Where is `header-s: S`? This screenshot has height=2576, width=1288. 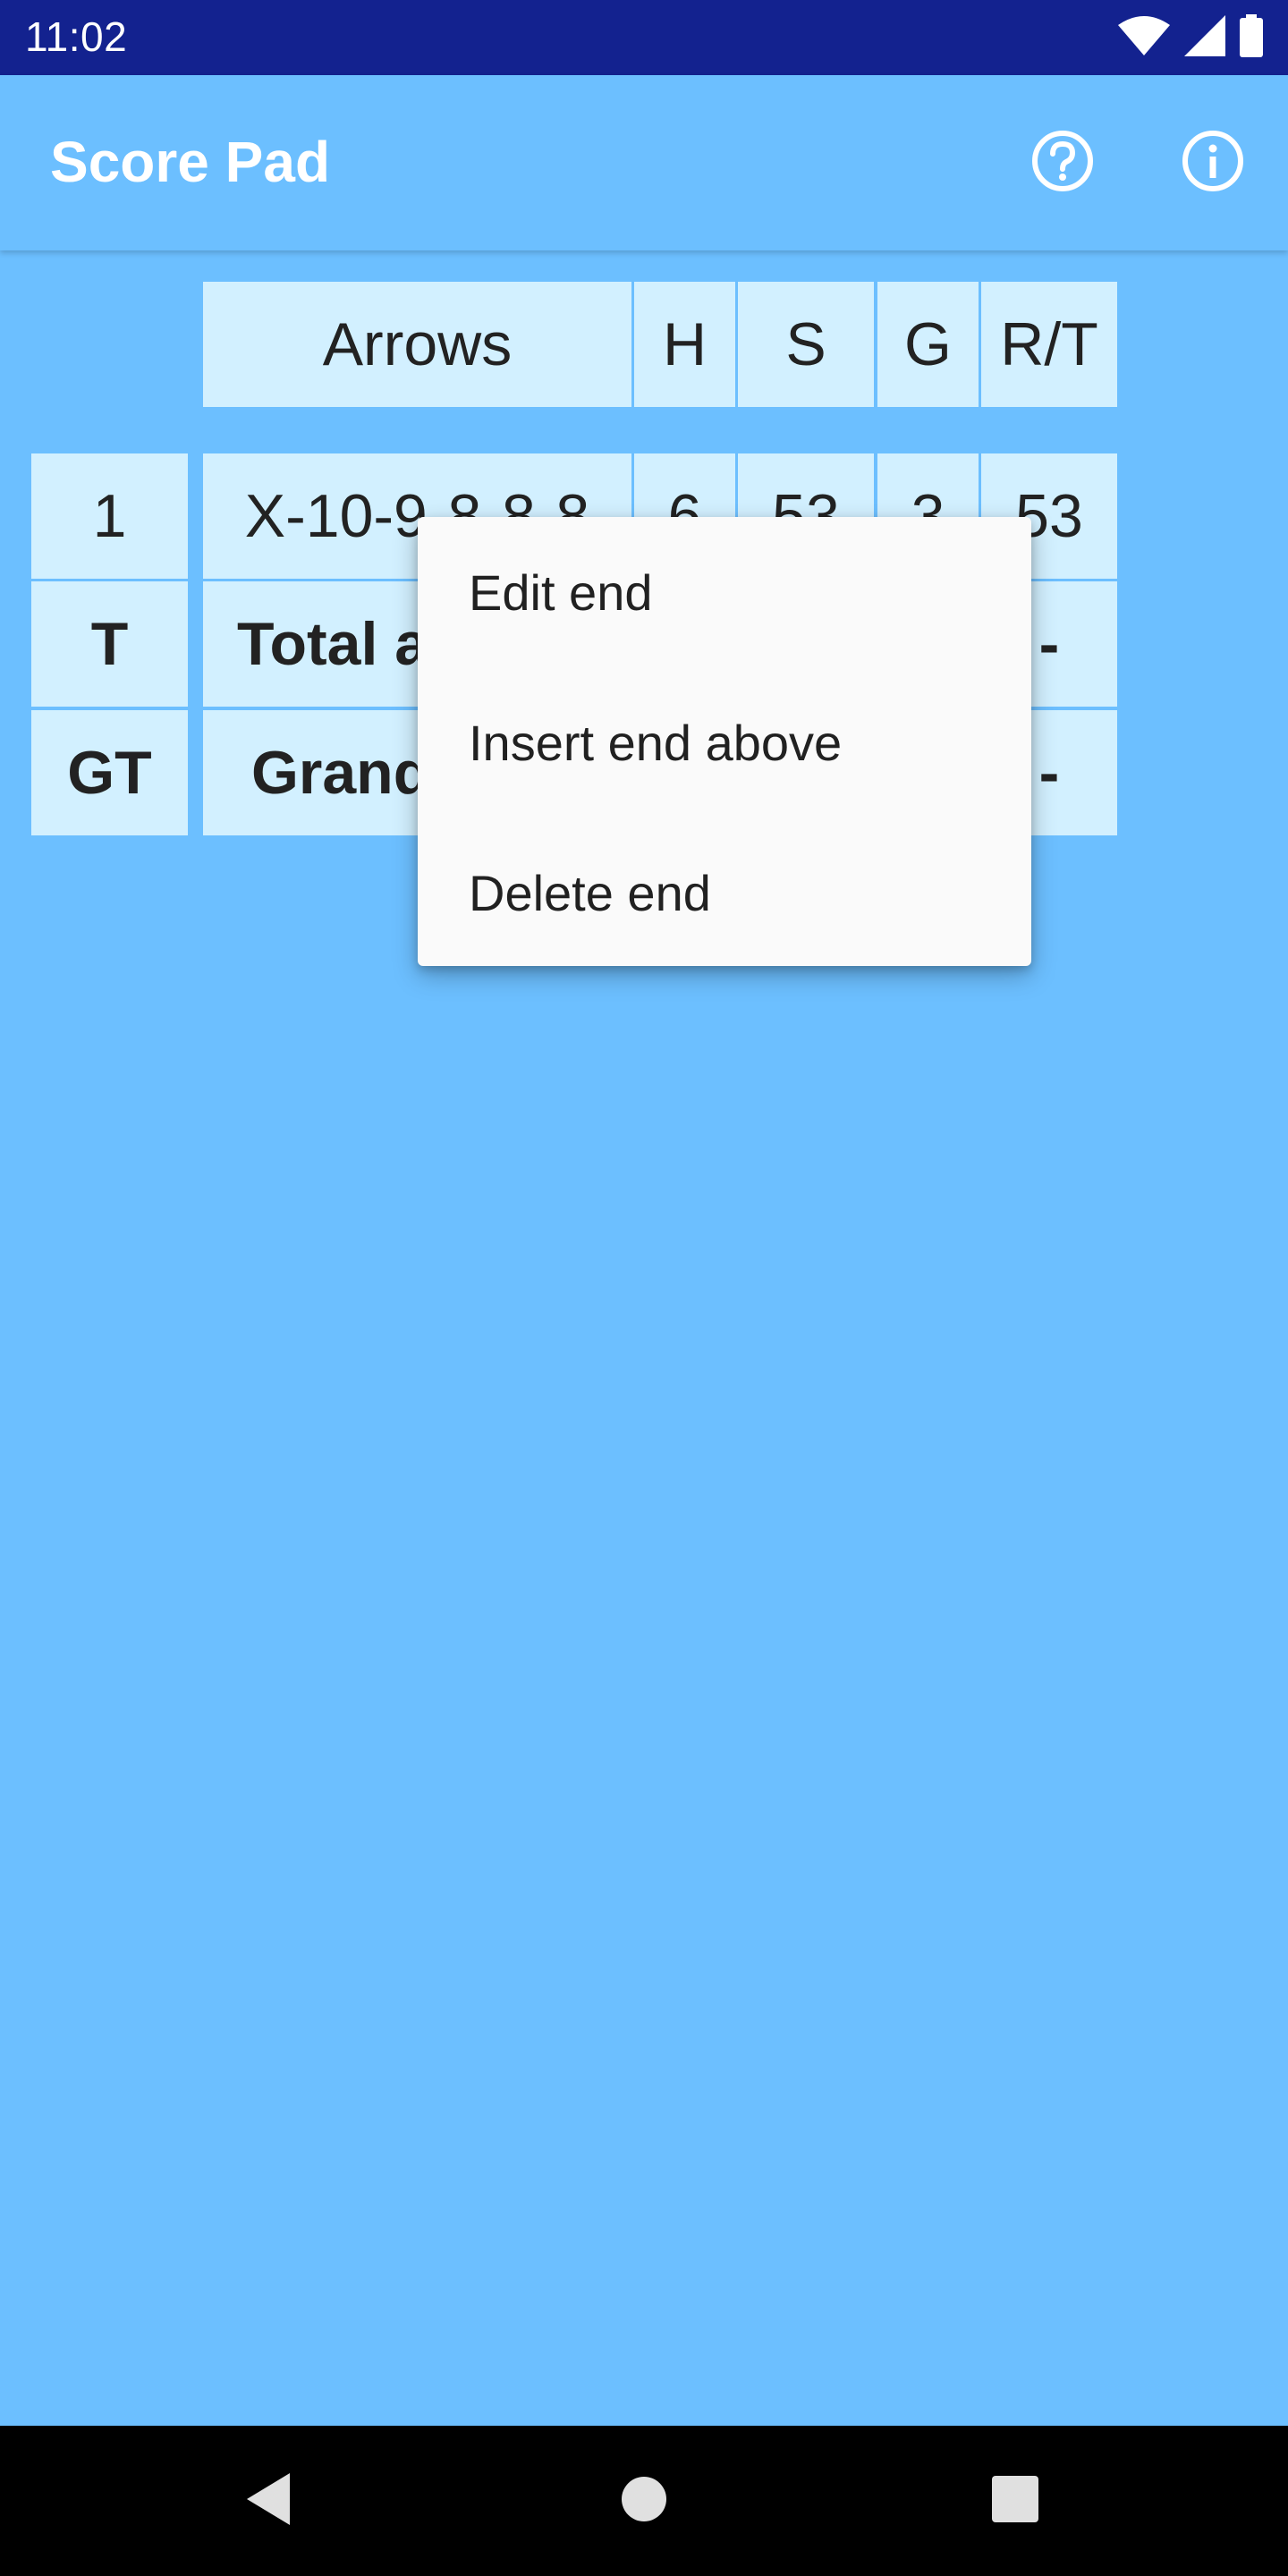 header-s: S is located at coordinates (806, 344).